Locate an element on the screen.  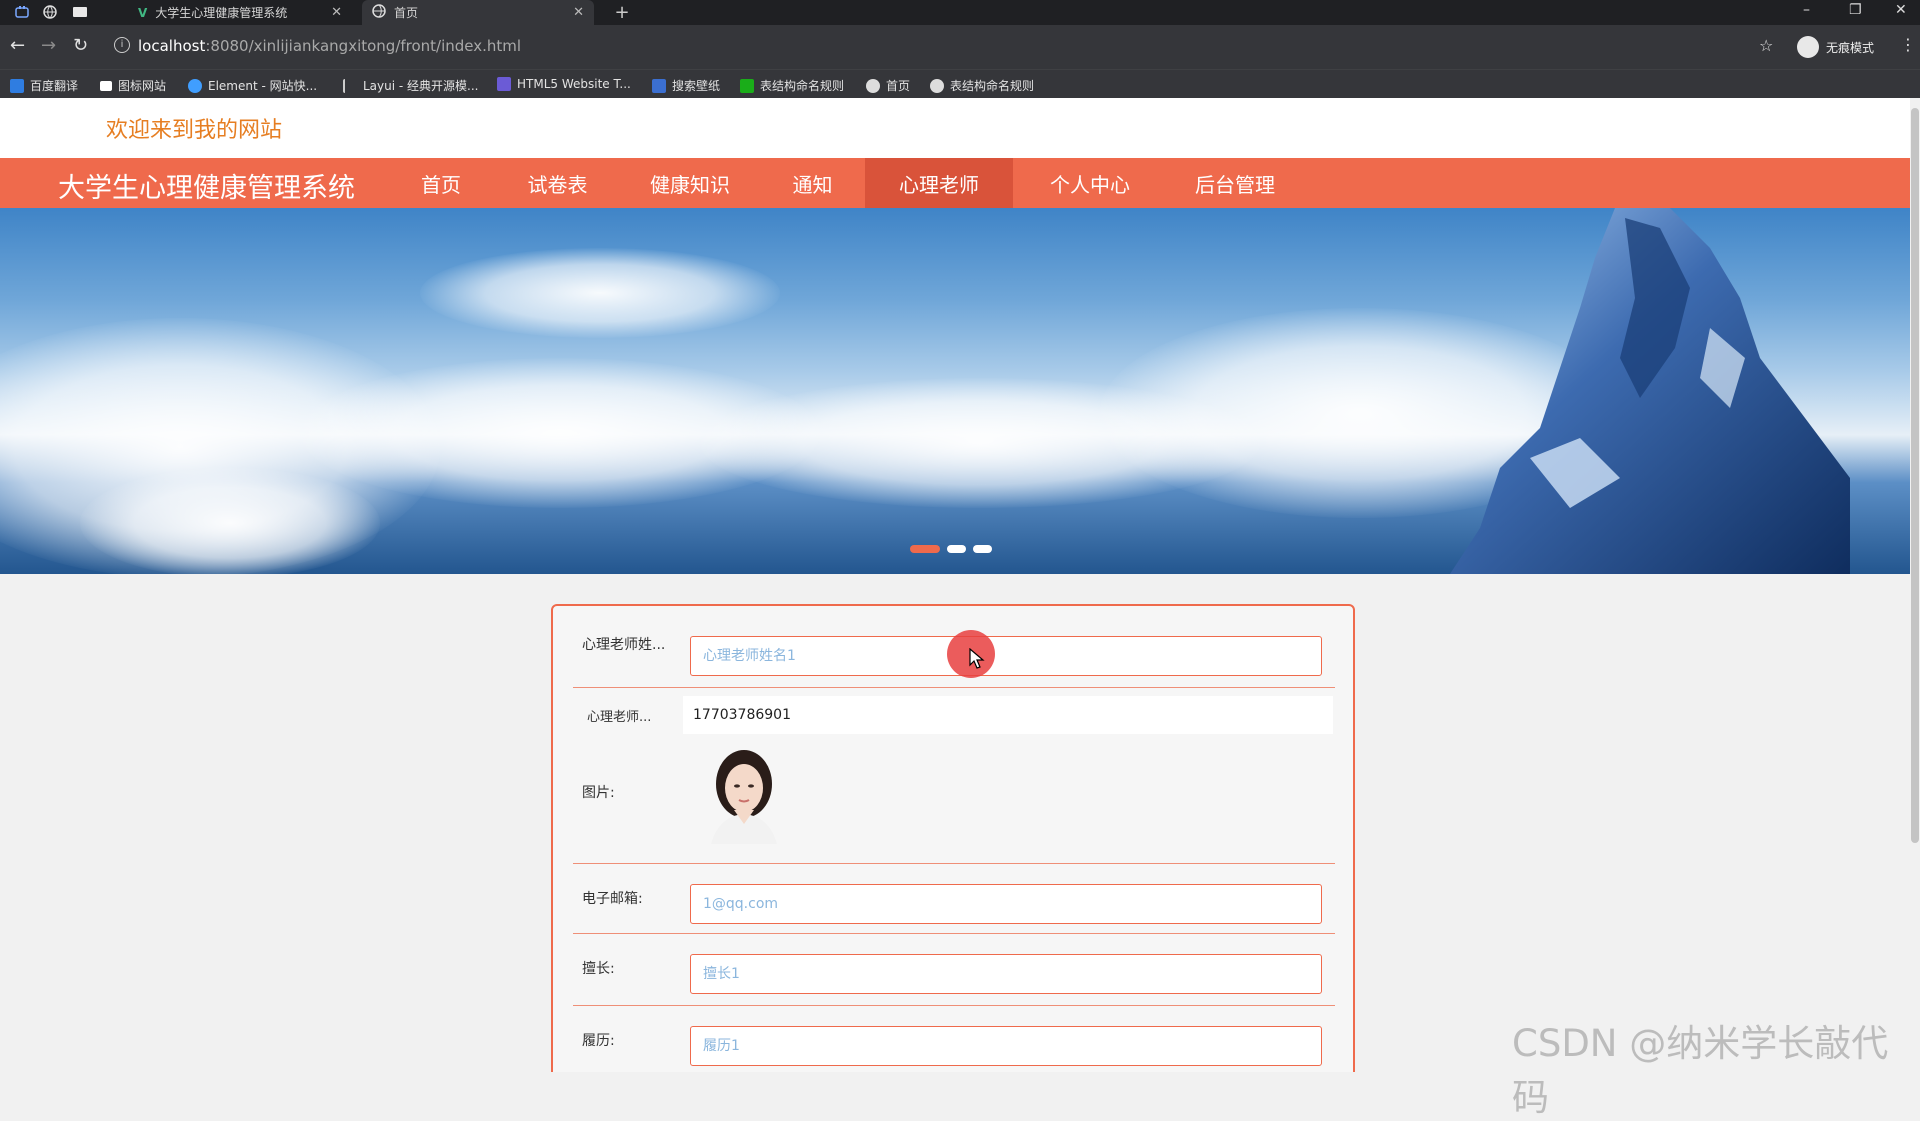
form-row-email: 电子邮箱: is located at coordinates (954, 899).